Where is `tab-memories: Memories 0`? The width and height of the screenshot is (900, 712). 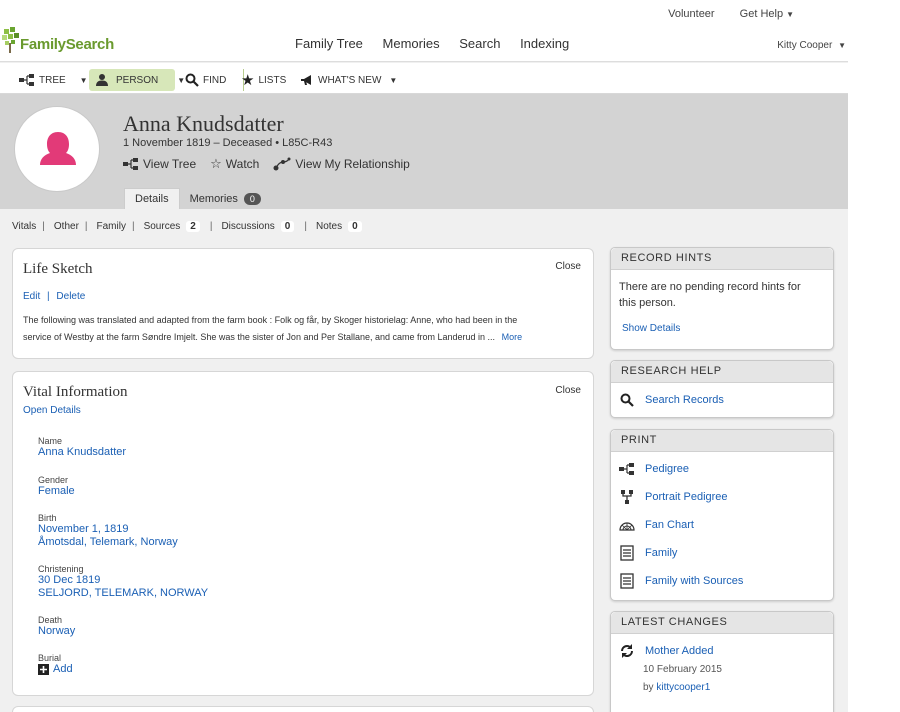
tab-memories: Memories 0 is located at coordinates (225, 198).